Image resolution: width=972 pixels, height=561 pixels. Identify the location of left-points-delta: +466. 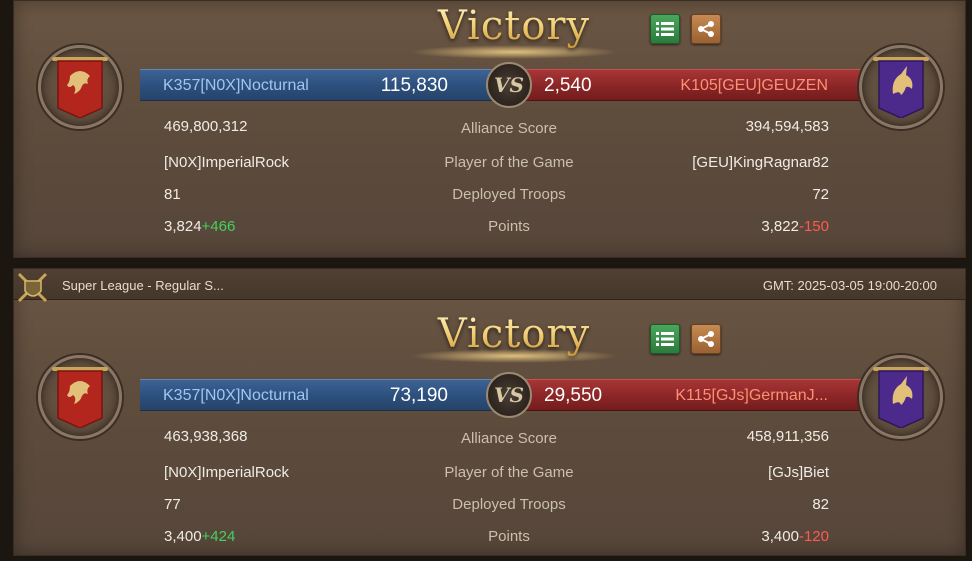
(218, 226).